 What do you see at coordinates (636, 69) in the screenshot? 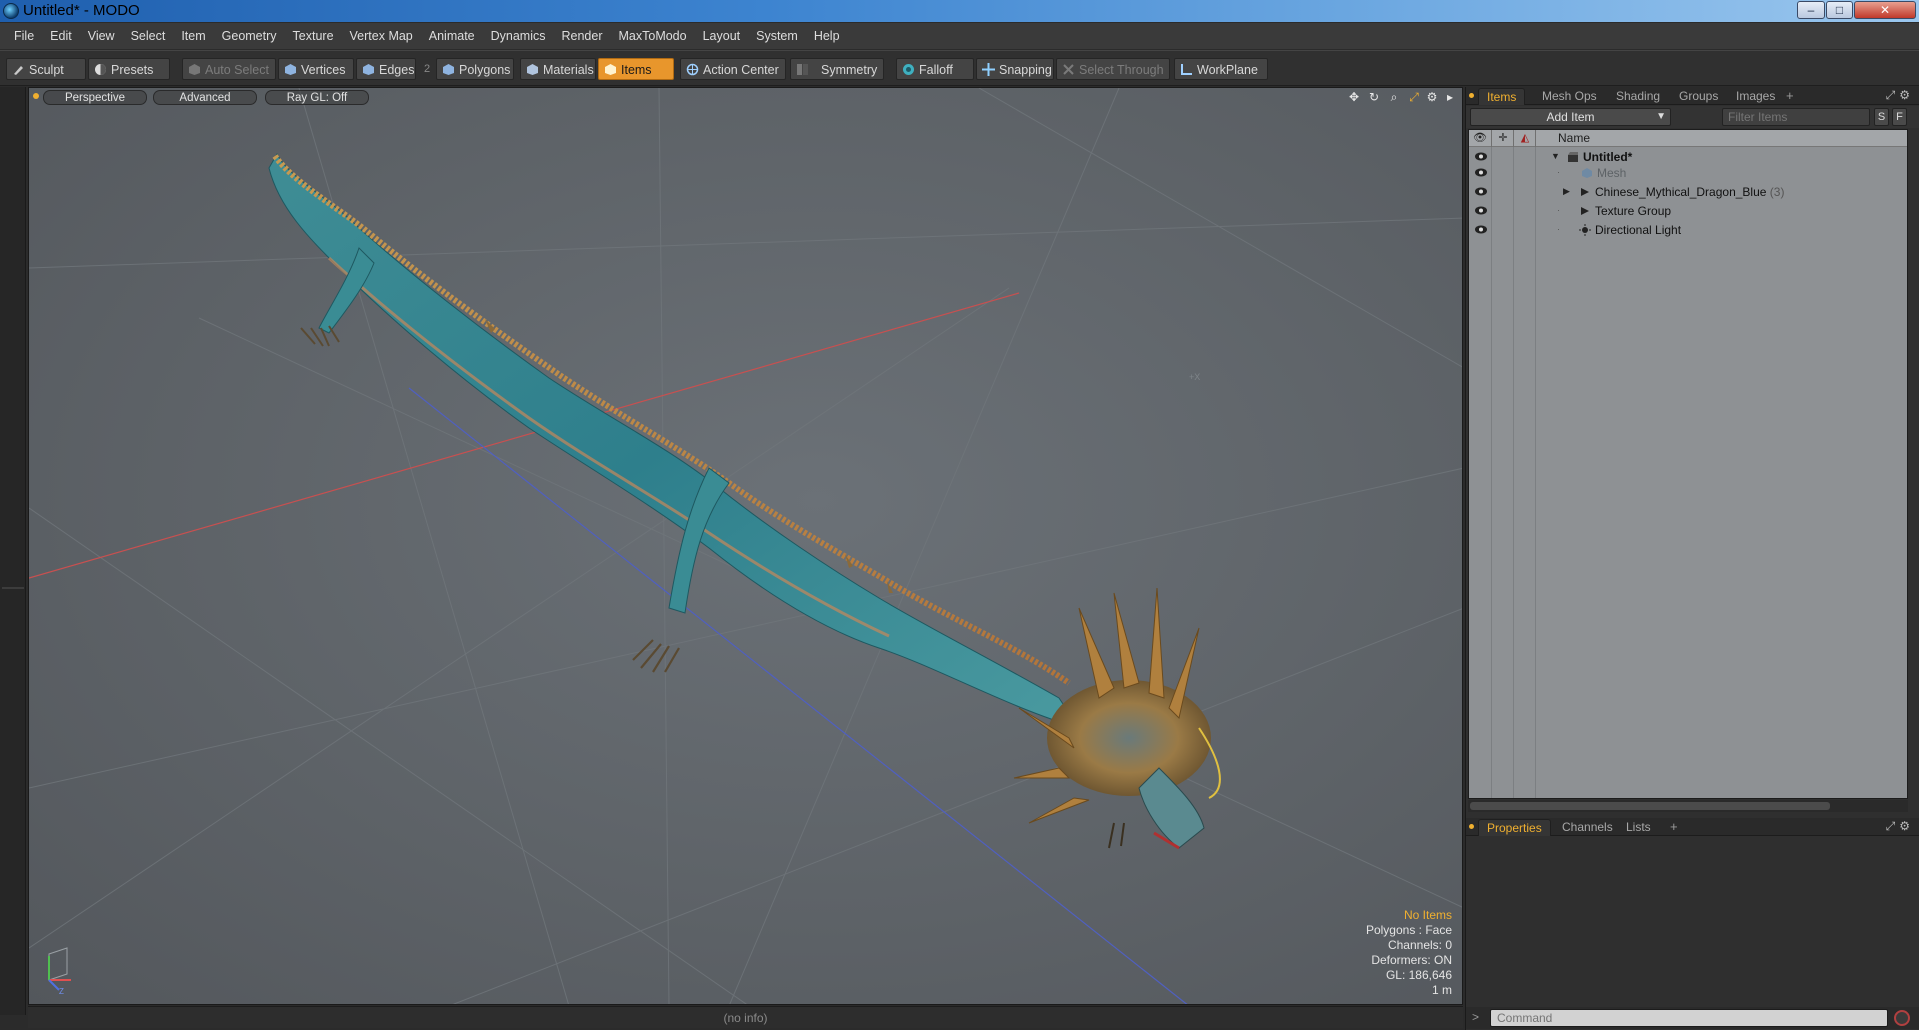
I see `items-button: Items` at bounding box center [636, 69].